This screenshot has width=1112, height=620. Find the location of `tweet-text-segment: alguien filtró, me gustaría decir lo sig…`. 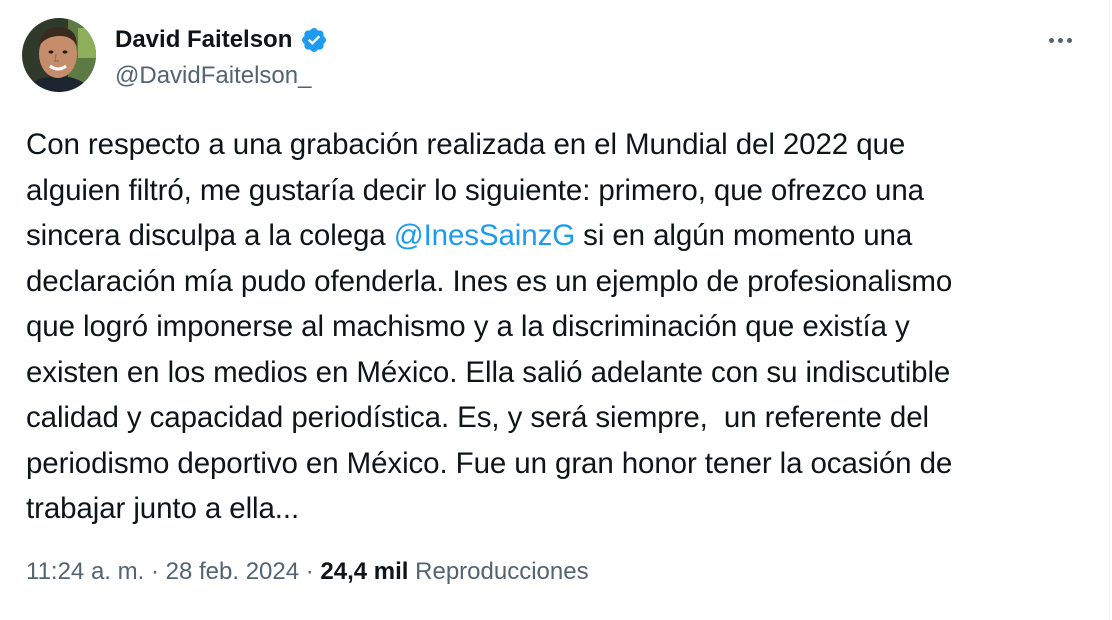

tweet-text-segment: alguien filtró, me gustaría decir lo sig… is located at coordinates (475, 190).